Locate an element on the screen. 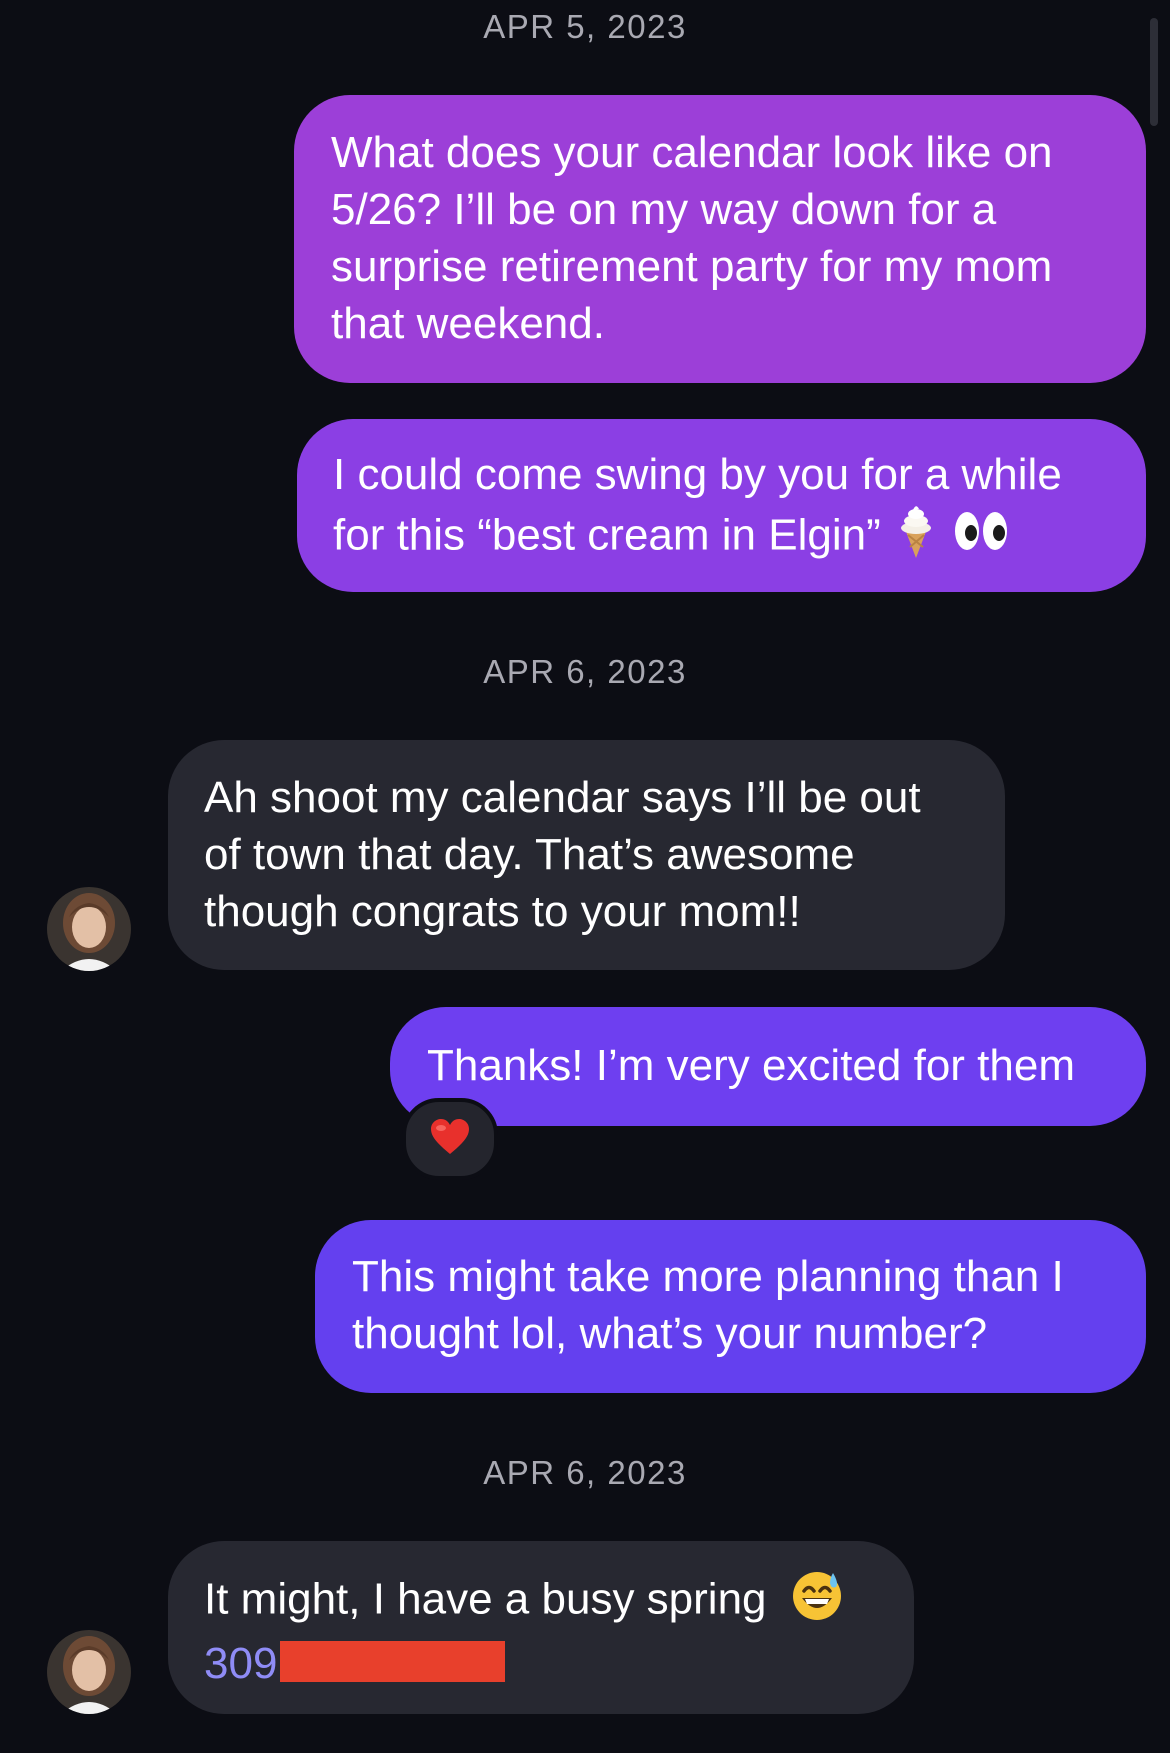 The width and height of the screenshot is (1170, 1753). grinning-sweat-icon is located at coordinates (817, 1602).